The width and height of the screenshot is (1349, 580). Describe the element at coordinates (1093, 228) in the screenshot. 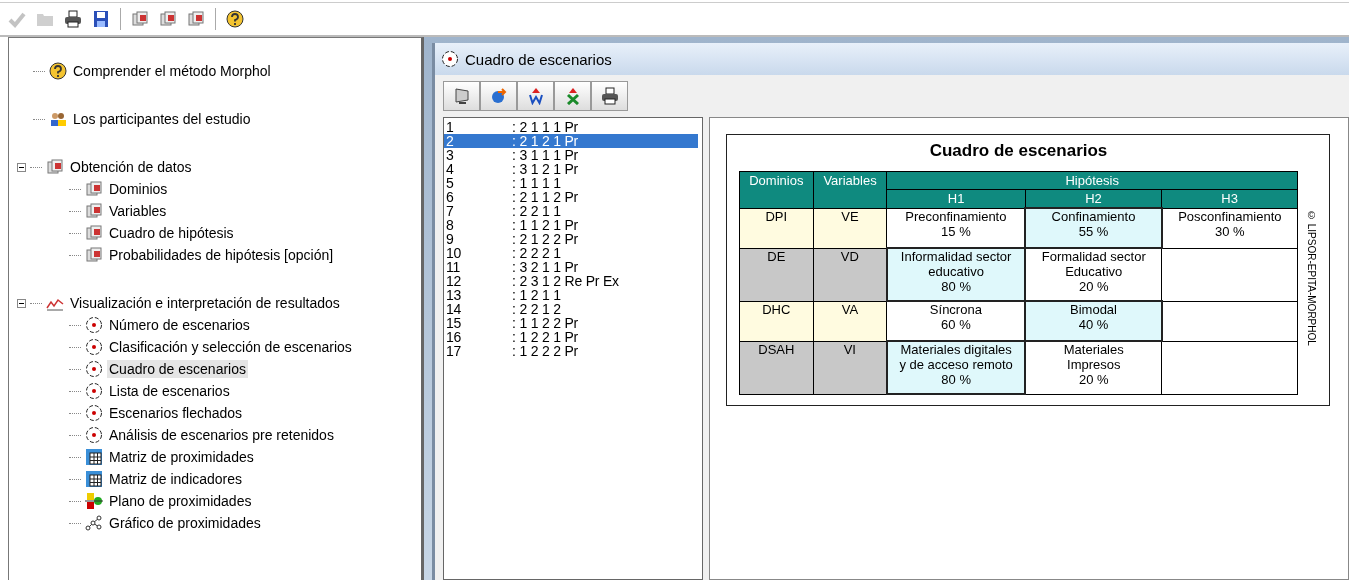

I see `table-cell: Confinamiento 55 %` at that location.